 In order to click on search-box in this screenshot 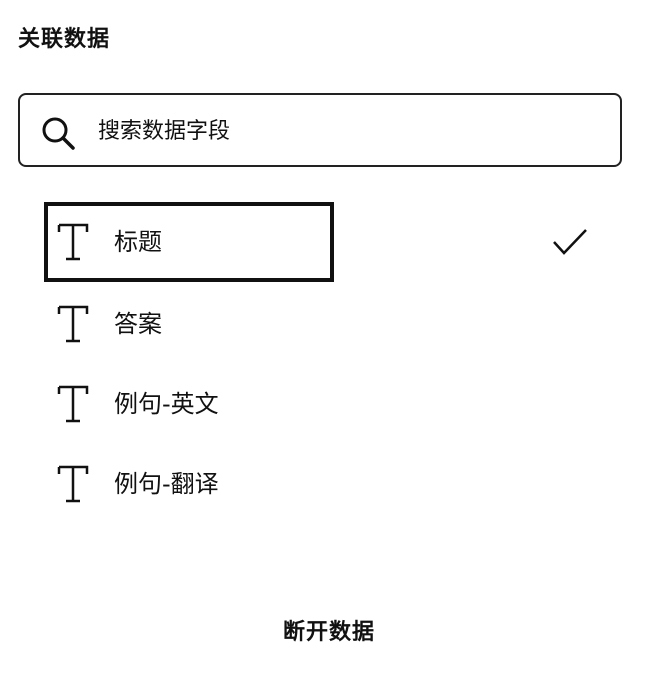, I will do `click(320, 130)`.